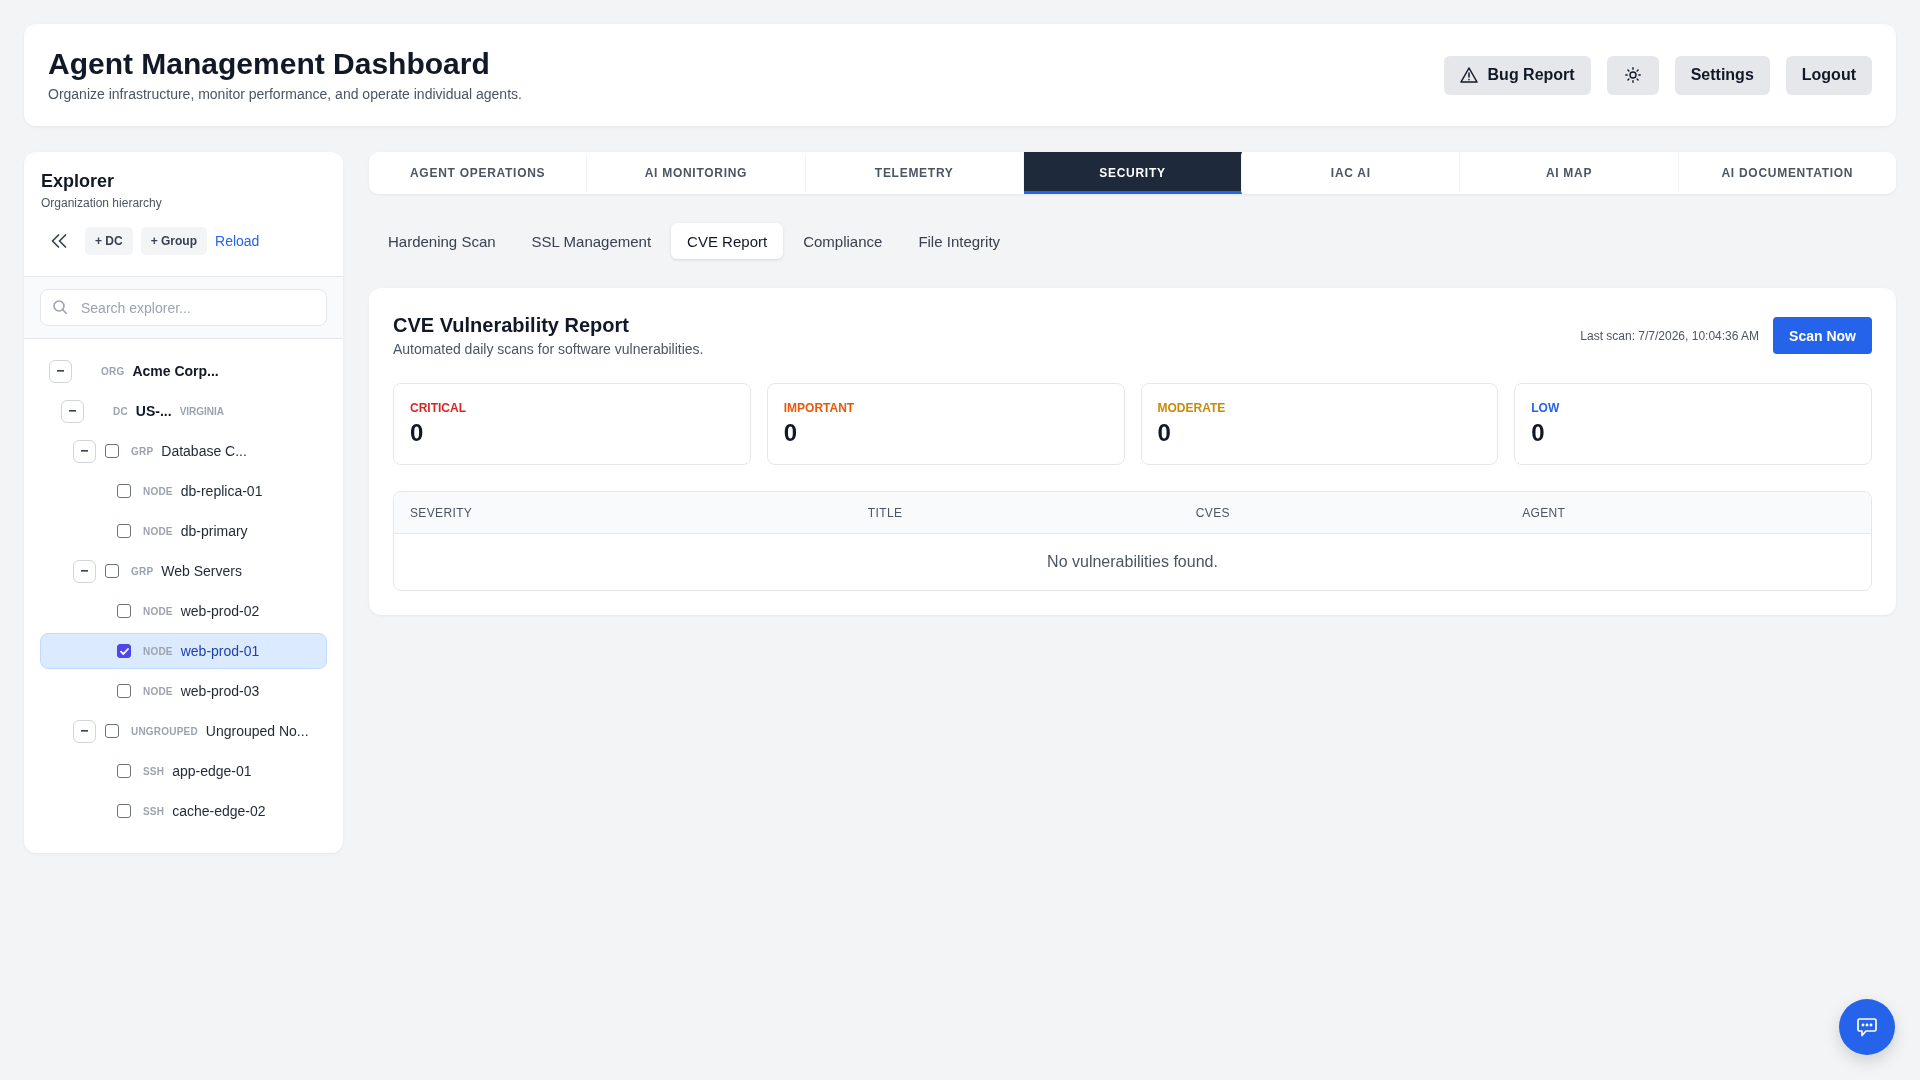 The image size is (1920, 1080). What do you see at coordinates (285, 94) in the screenshot?
I see `page-subtitle: Organize infrastructure, monitor performance, and operate individual agents.` at bounding box center [285, 94].